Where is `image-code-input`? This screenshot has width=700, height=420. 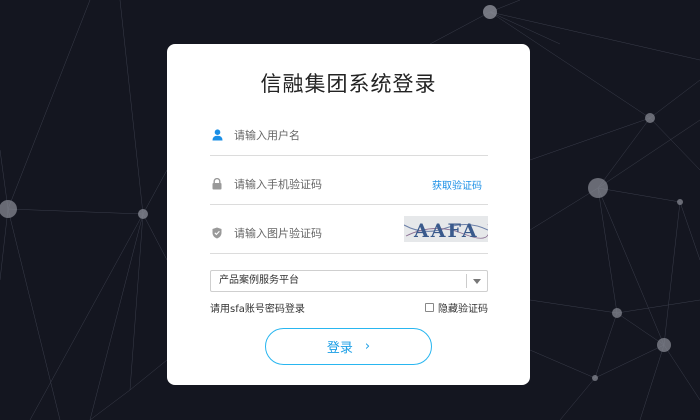
image-code-input is located at coordinates (329, 233).